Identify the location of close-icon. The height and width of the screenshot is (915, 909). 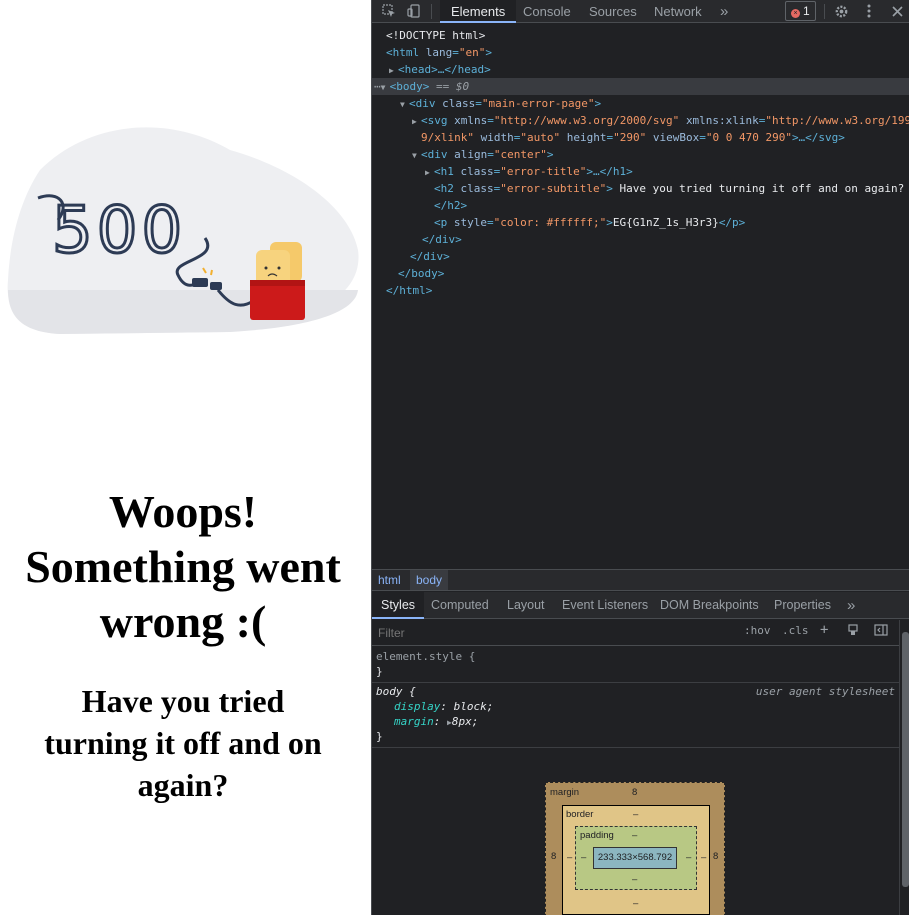
(897, 11).